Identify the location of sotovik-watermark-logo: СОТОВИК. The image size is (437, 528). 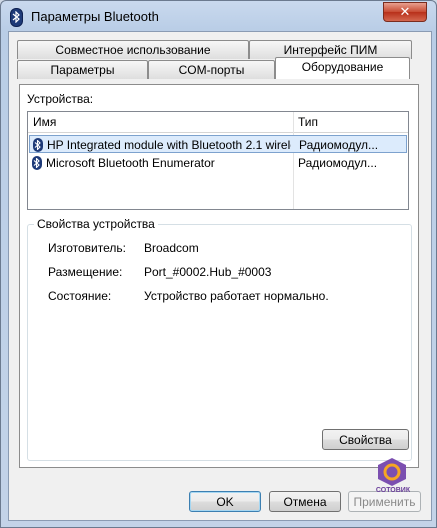
(392, 475).